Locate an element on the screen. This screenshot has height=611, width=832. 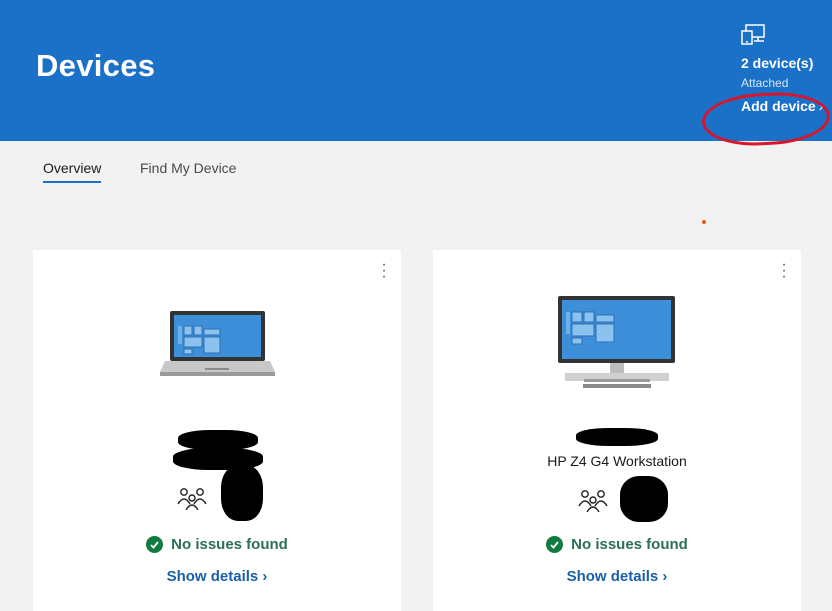
tab-find-my-device: Find My Device is located at coordinates (188, 170).